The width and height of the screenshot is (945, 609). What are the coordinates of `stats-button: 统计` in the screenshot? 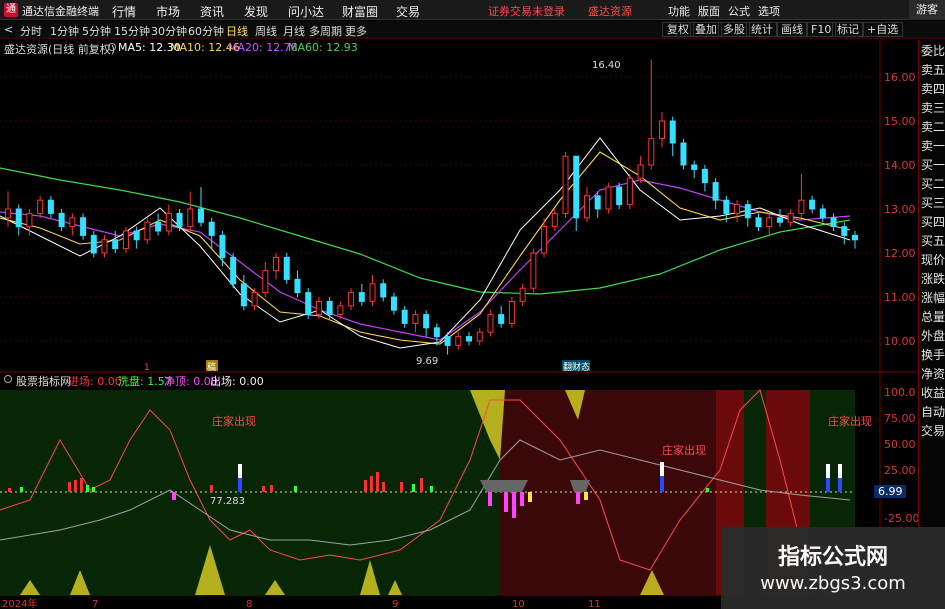 It's located at (762, 29).